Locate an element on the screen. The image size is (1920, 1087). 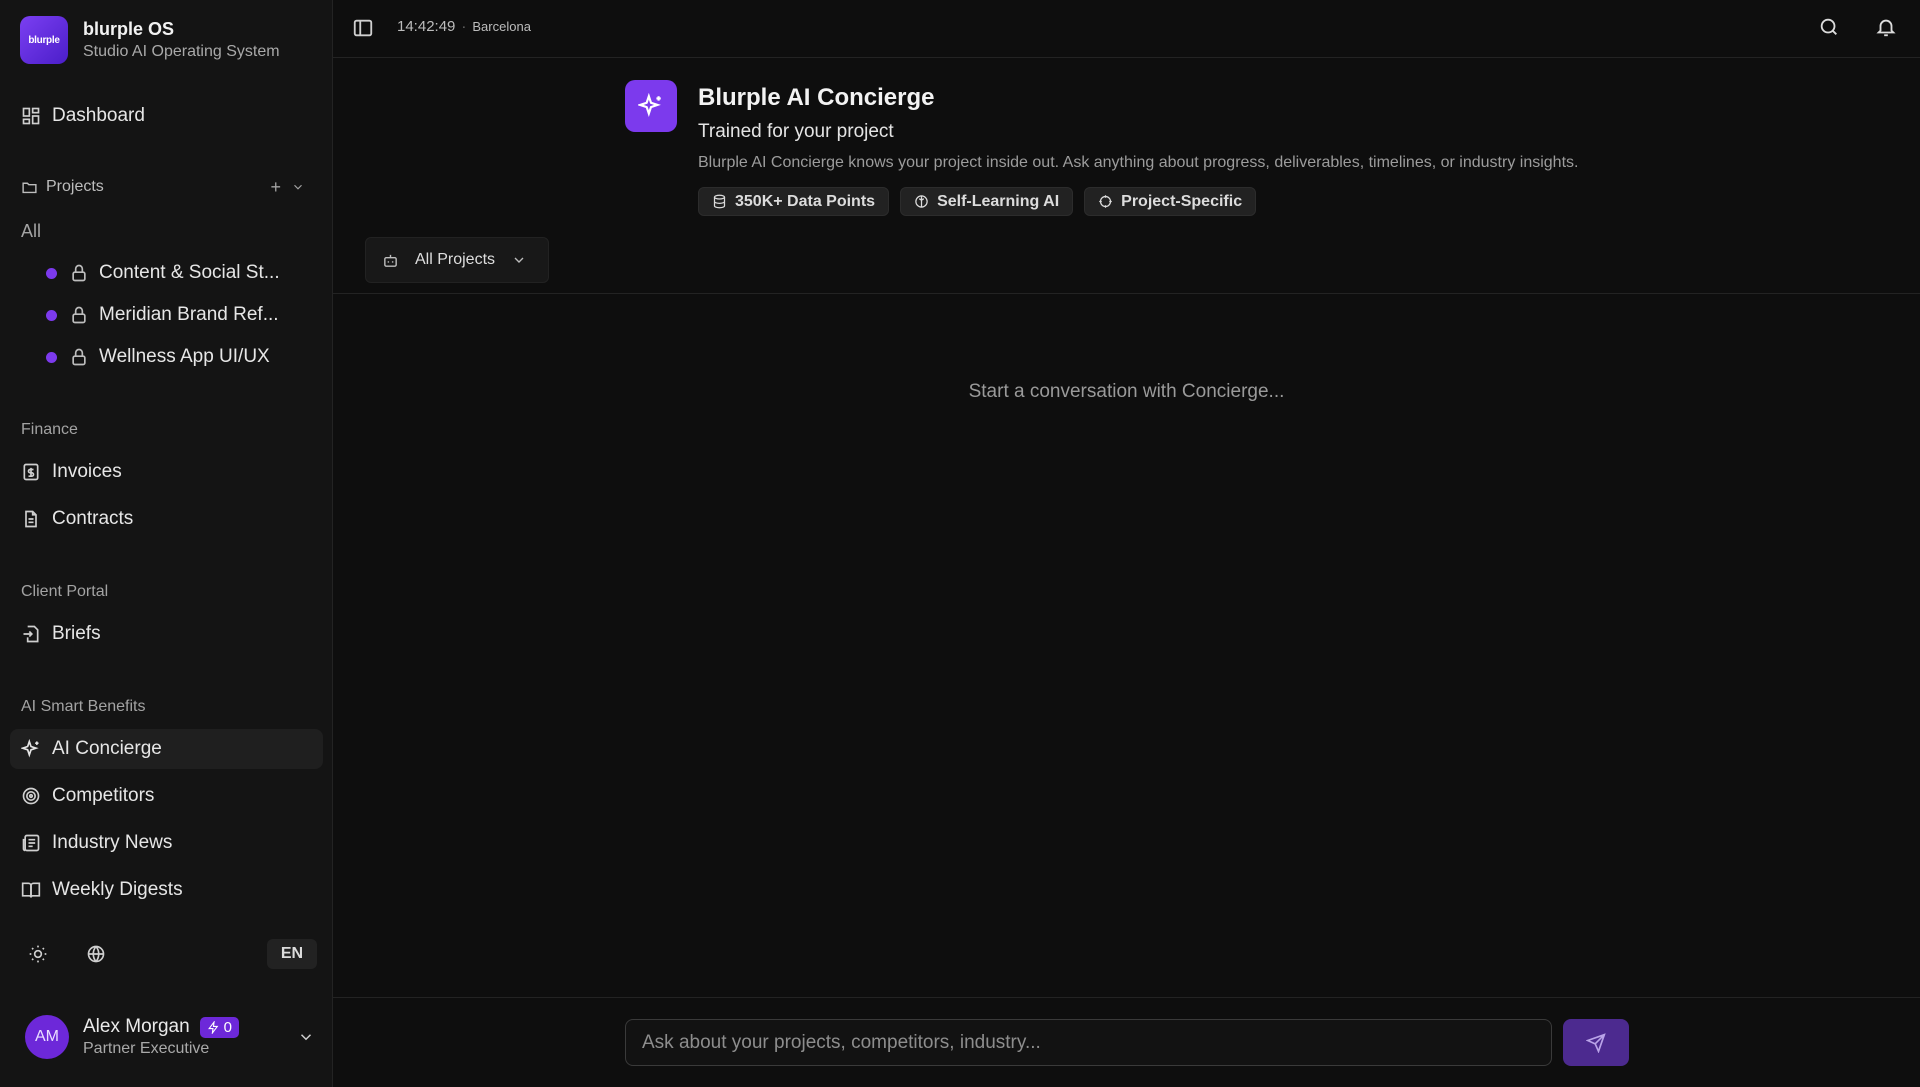
sidebar-item-label: Industry News is located at coordinates (112, 842).